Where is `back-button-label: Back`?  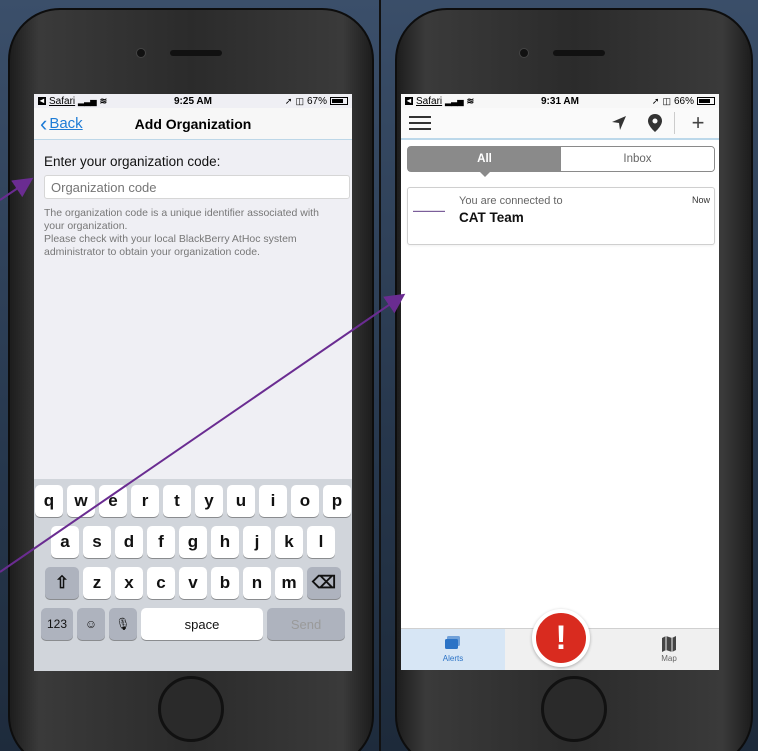
back-button-label: Back is located at coordinates (66, 123).